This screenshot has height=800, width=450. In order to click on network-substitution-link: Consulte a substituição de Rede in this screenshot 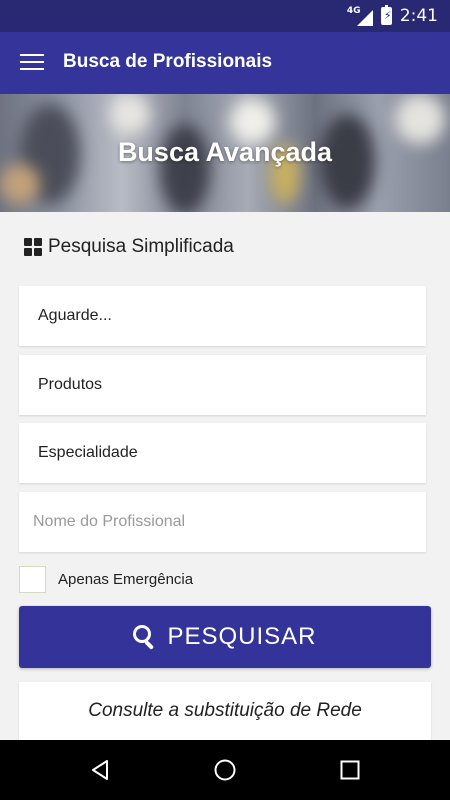, I will do `click(225, 711)`.